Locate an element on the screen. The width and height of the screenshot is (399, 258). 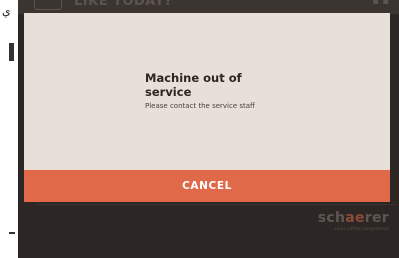
top-bar: LIKE TODAY? ▪ ▪ is located at coordinates (208, 7).